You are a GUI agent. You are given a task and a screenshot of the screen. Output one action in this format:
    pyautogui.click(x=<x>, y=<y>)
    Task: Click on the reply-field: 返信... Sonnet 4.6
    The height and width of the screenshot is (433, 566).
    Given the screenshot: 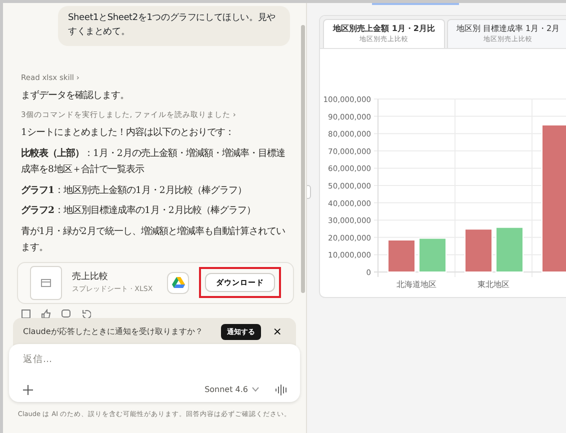 What is the action you would take?
    pyautogui.click(x=154, y=373)
    